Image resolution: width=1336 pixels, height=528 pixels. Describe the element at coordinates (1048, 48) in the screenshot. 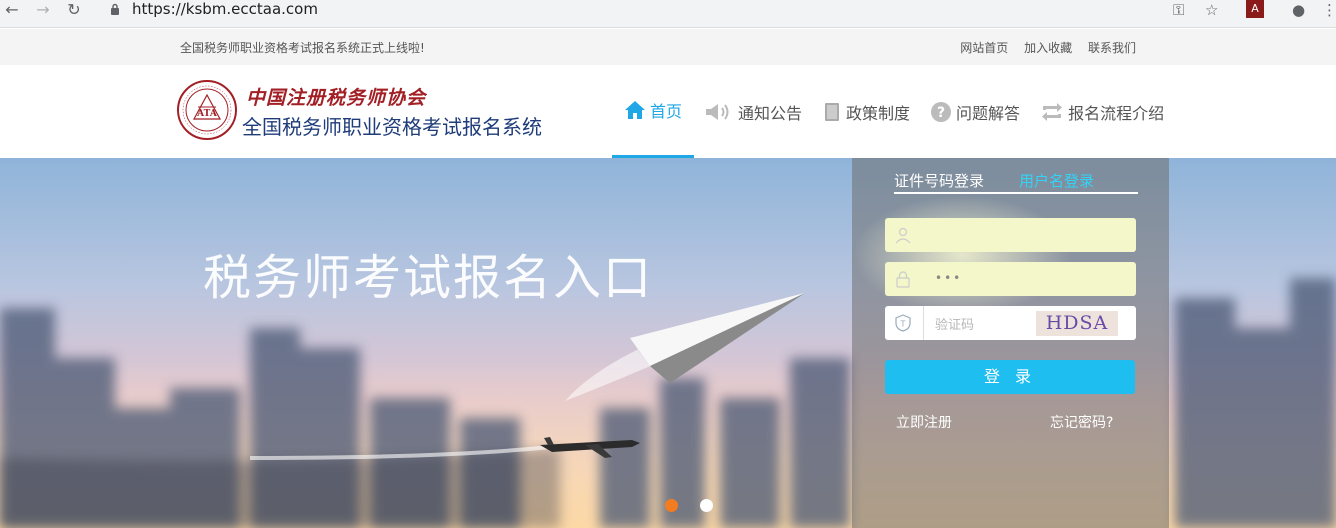

I see `favorite-link: 加入收藏` at that location.